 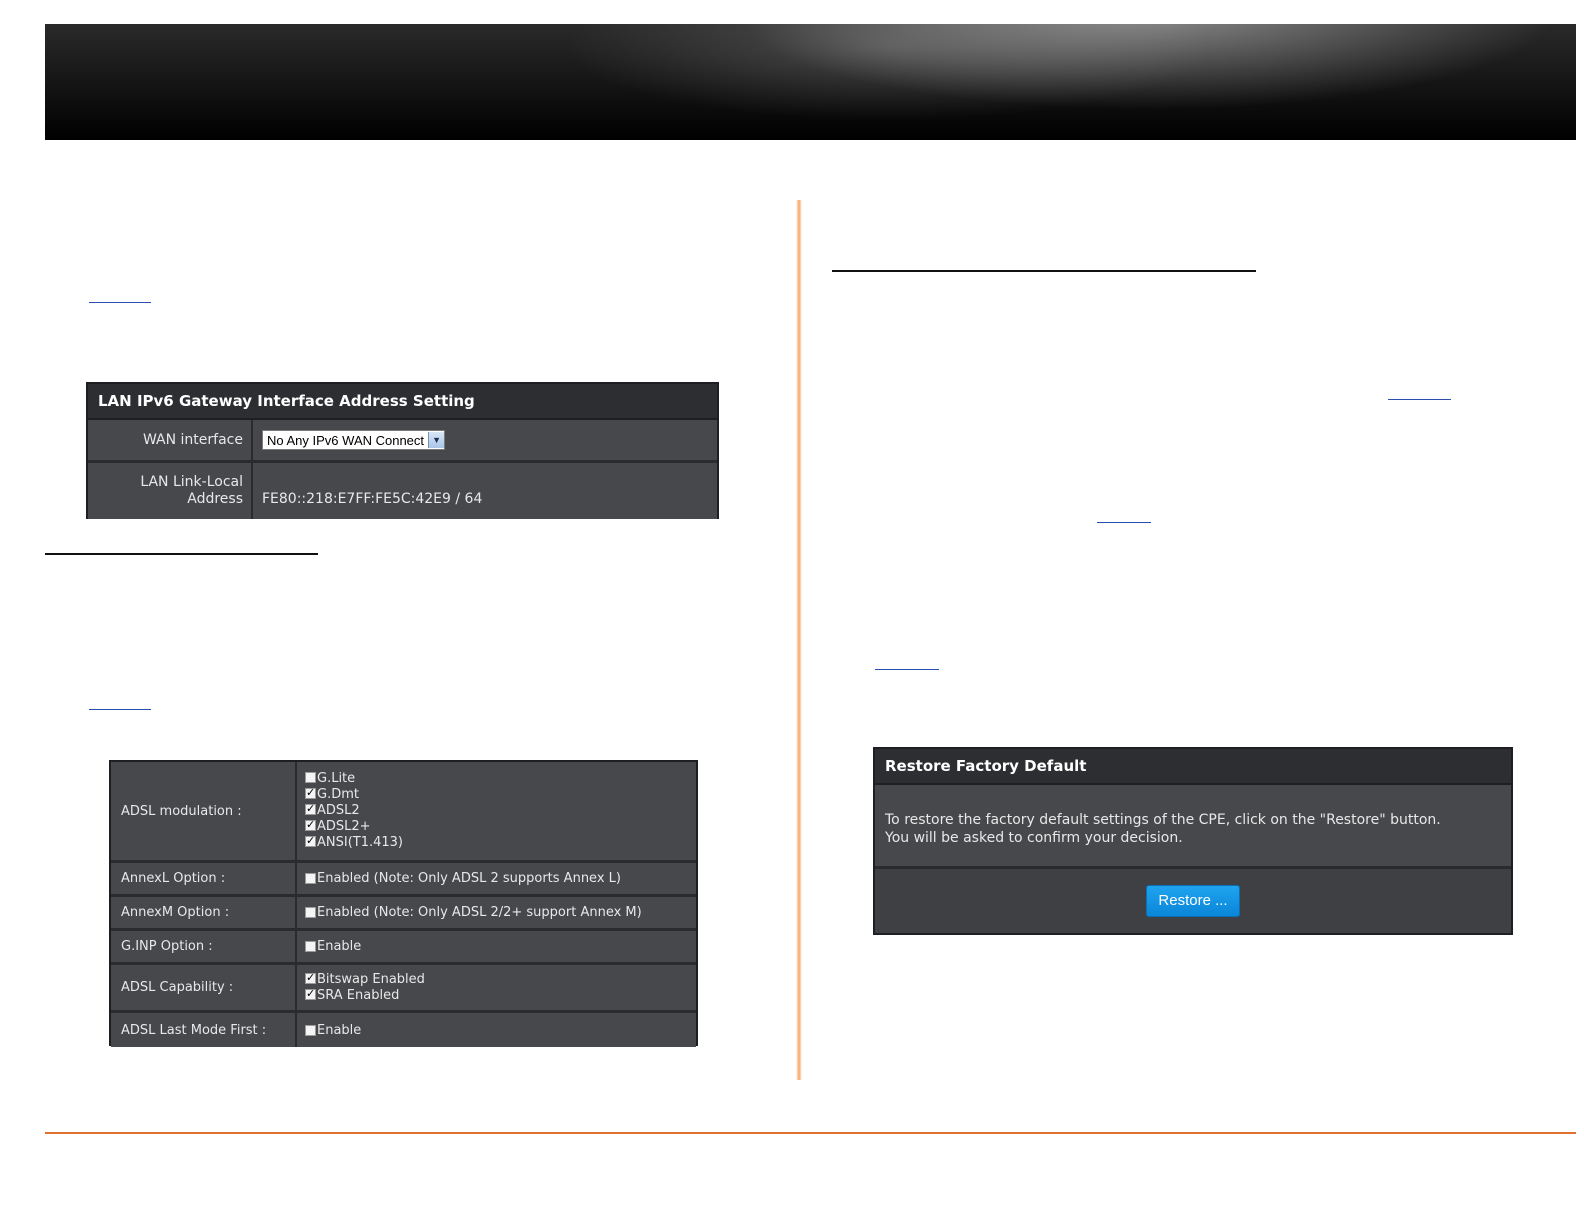 What do you see at coordinates (436, 440) in the screenshot?
I see `chevron-down-icon: ▼` at bounding box center [436, 440].